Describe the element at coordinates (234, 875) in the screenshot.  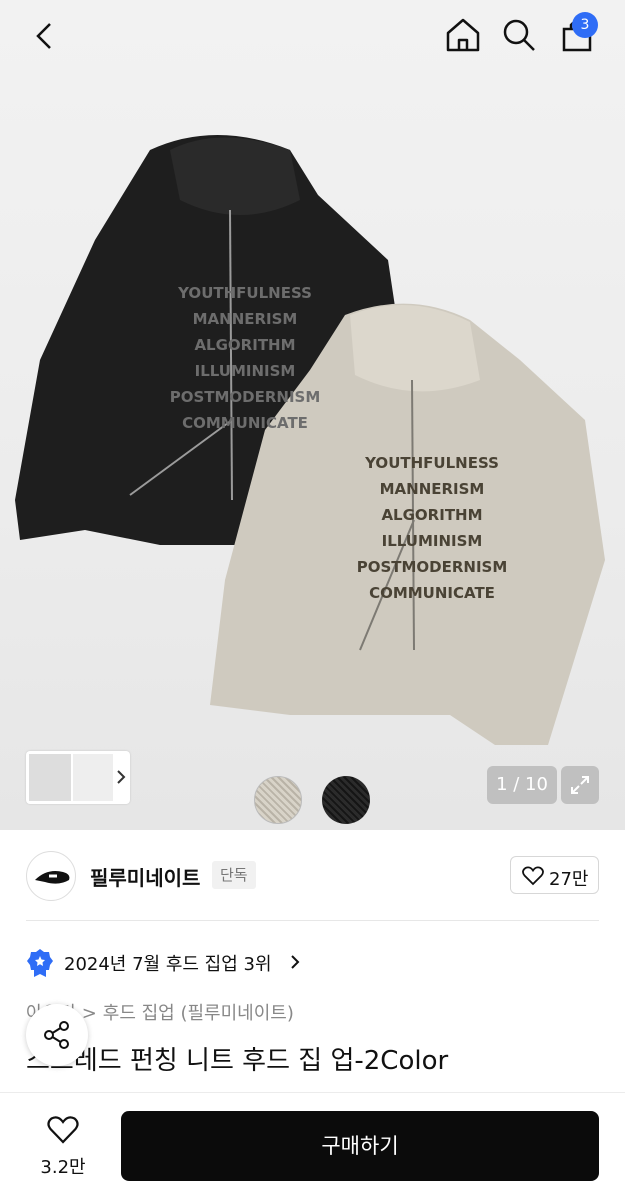
I see `exclusive-tag: 단독` at that location.